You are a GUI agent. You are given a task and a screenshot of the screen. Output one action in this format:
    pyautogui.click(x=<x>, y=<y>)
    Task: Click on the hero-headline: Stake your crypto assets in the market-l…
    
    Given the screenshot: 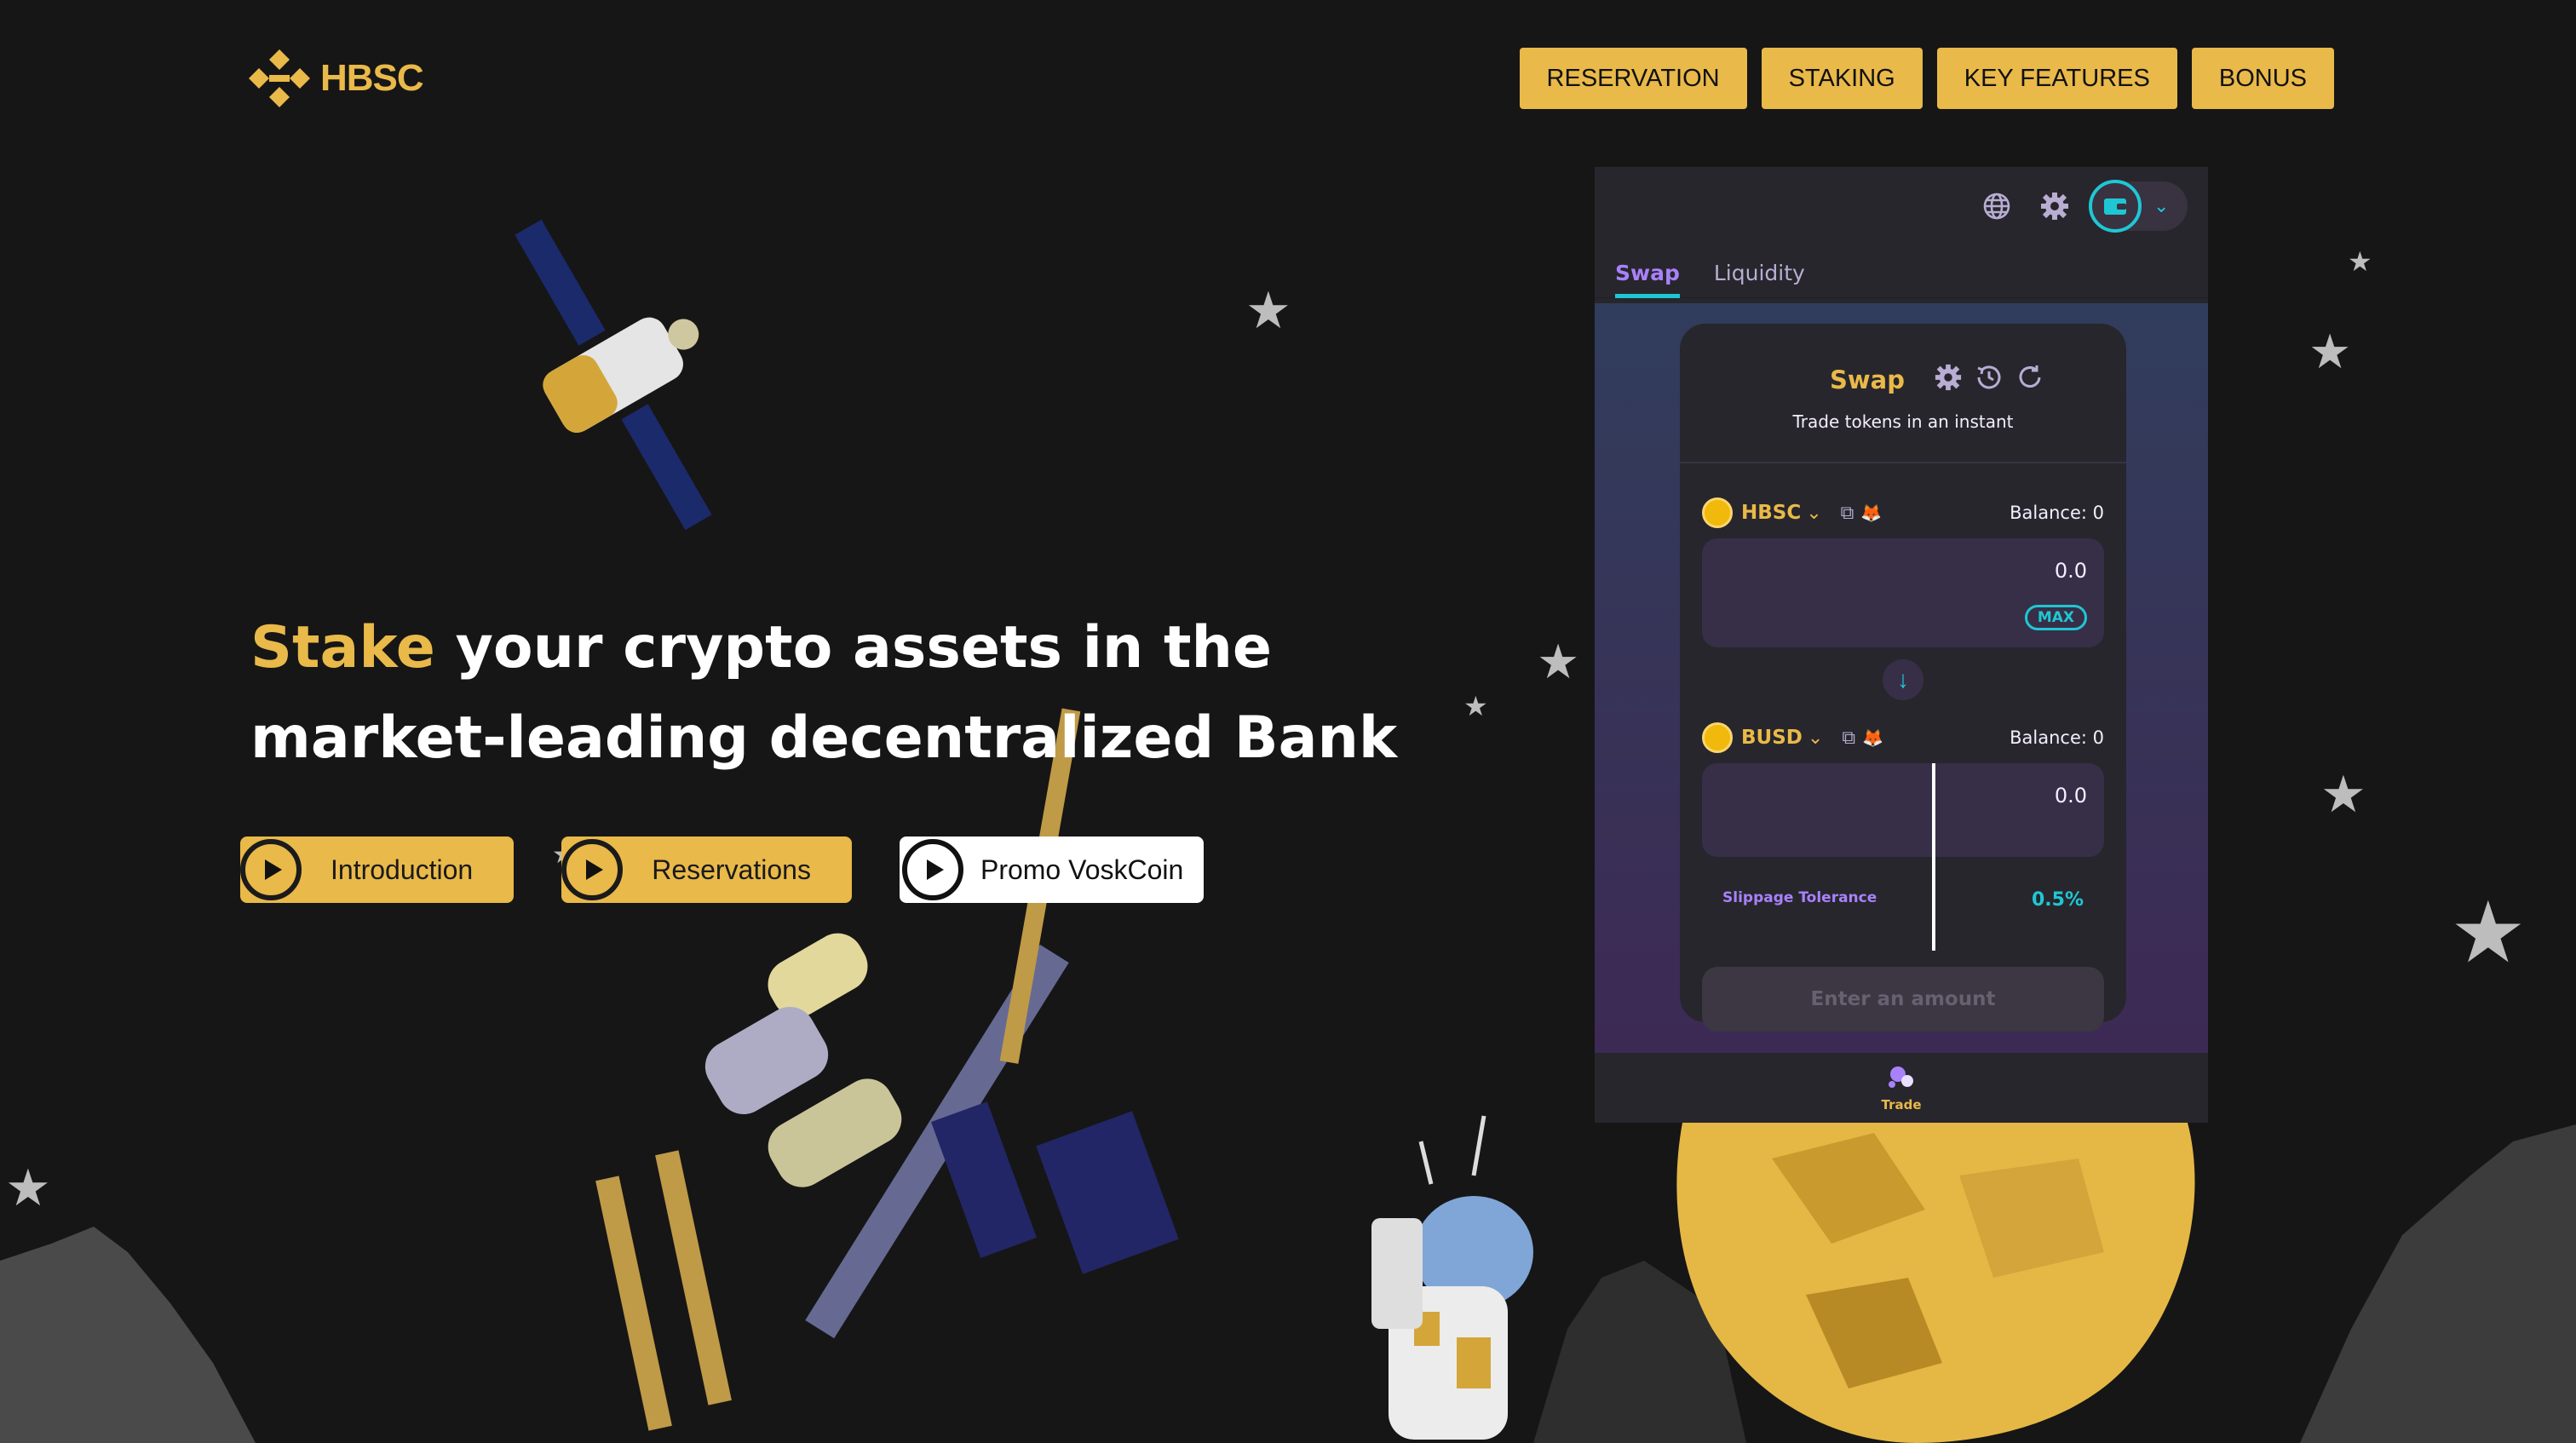 What is the action you would take?
    pyautogui.click(x=864, y=693)
    